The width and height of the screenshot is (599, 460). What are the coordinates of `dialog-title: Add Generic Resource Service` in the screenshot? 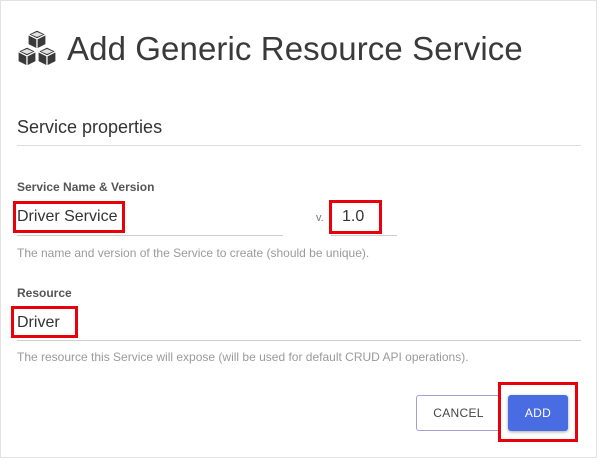 It's located at (295, 48).